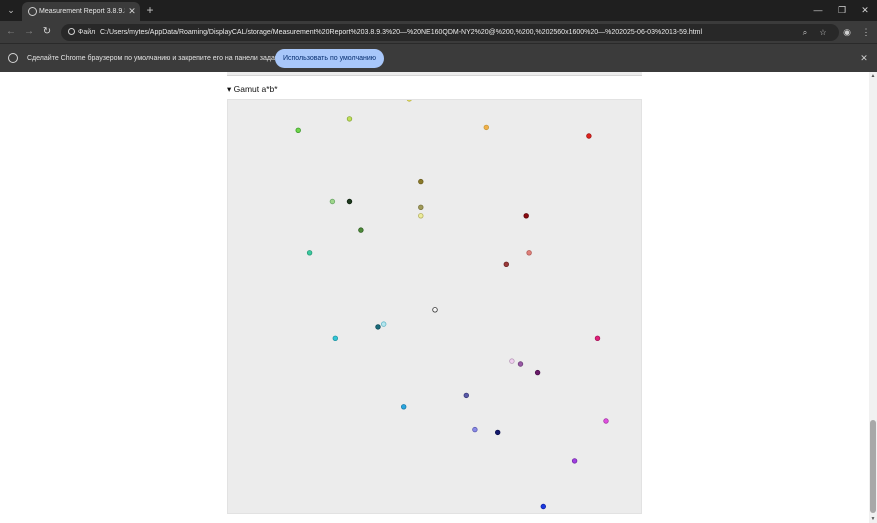  I want to click on bookmark-star-icon: ☆, so click(823, 32).